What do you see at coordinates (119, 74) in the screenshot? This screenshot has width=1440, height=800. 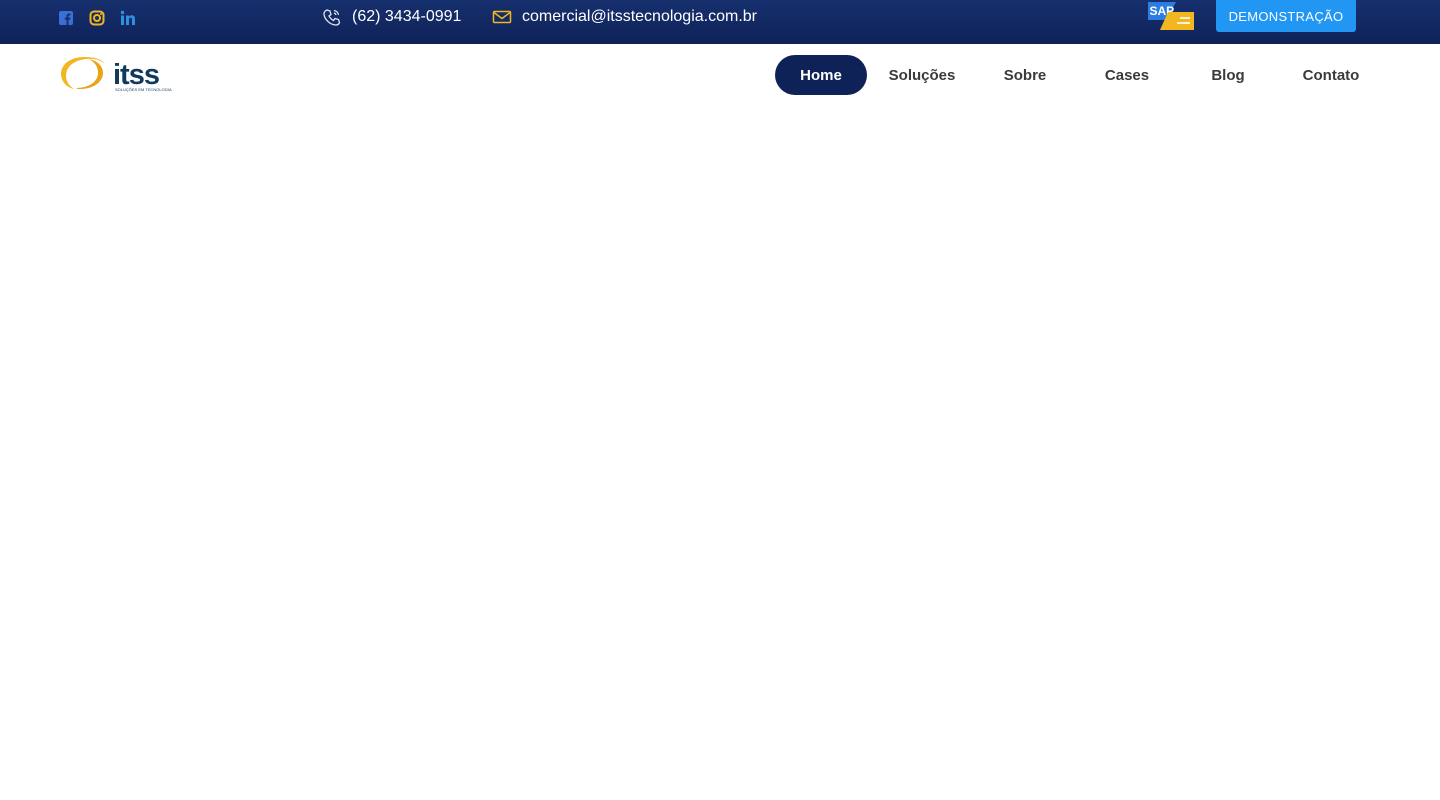 I see `itss-logo: itss SOLUÇÕES EM TECNOLOGIA` at bounding box center [119, 74].